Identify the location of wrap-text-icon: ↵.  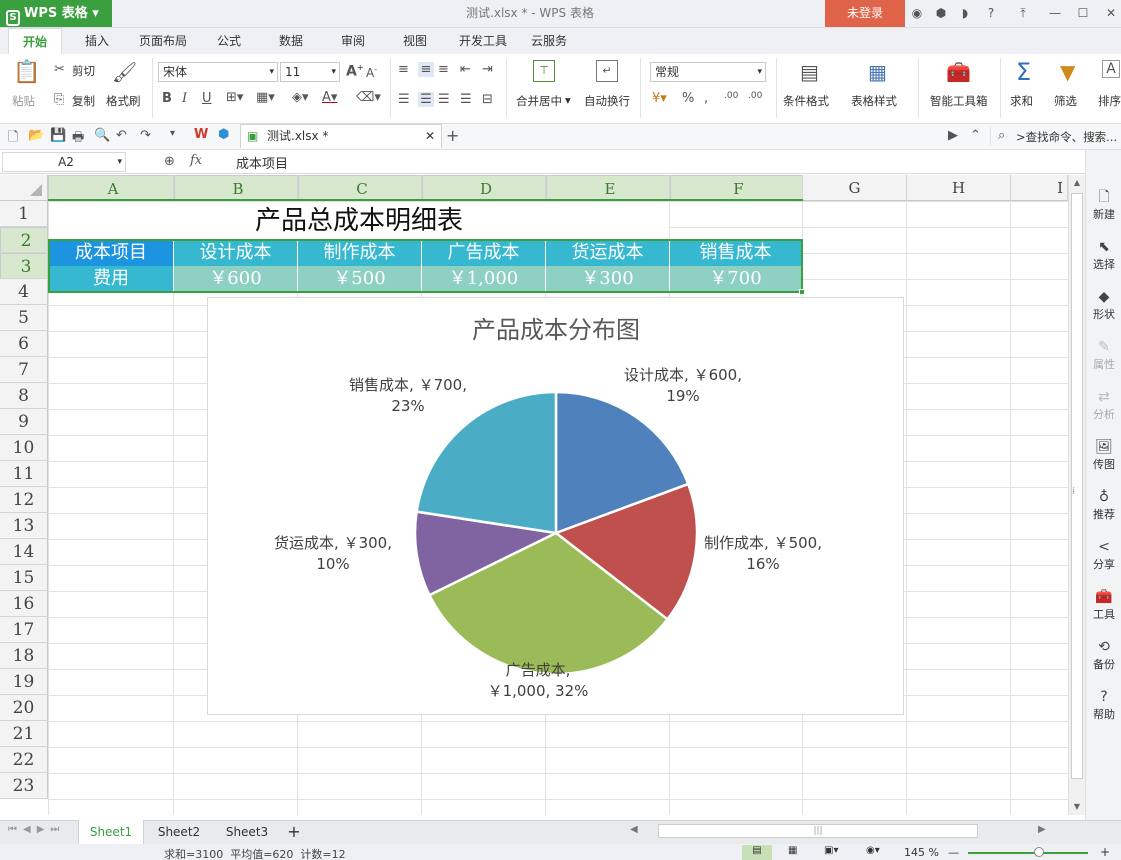
(607, 71).